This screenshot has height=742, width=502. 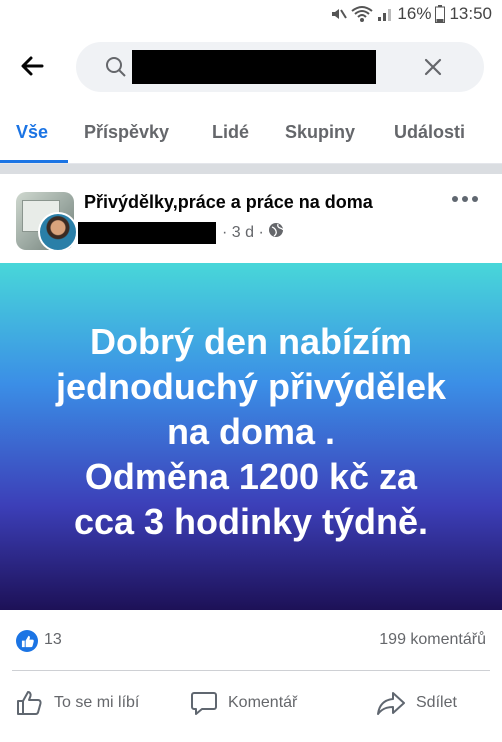 What do you see at coordinates (440, 14) in the screenshot?
I see `battery-icon` at bounding box center [440, 14].